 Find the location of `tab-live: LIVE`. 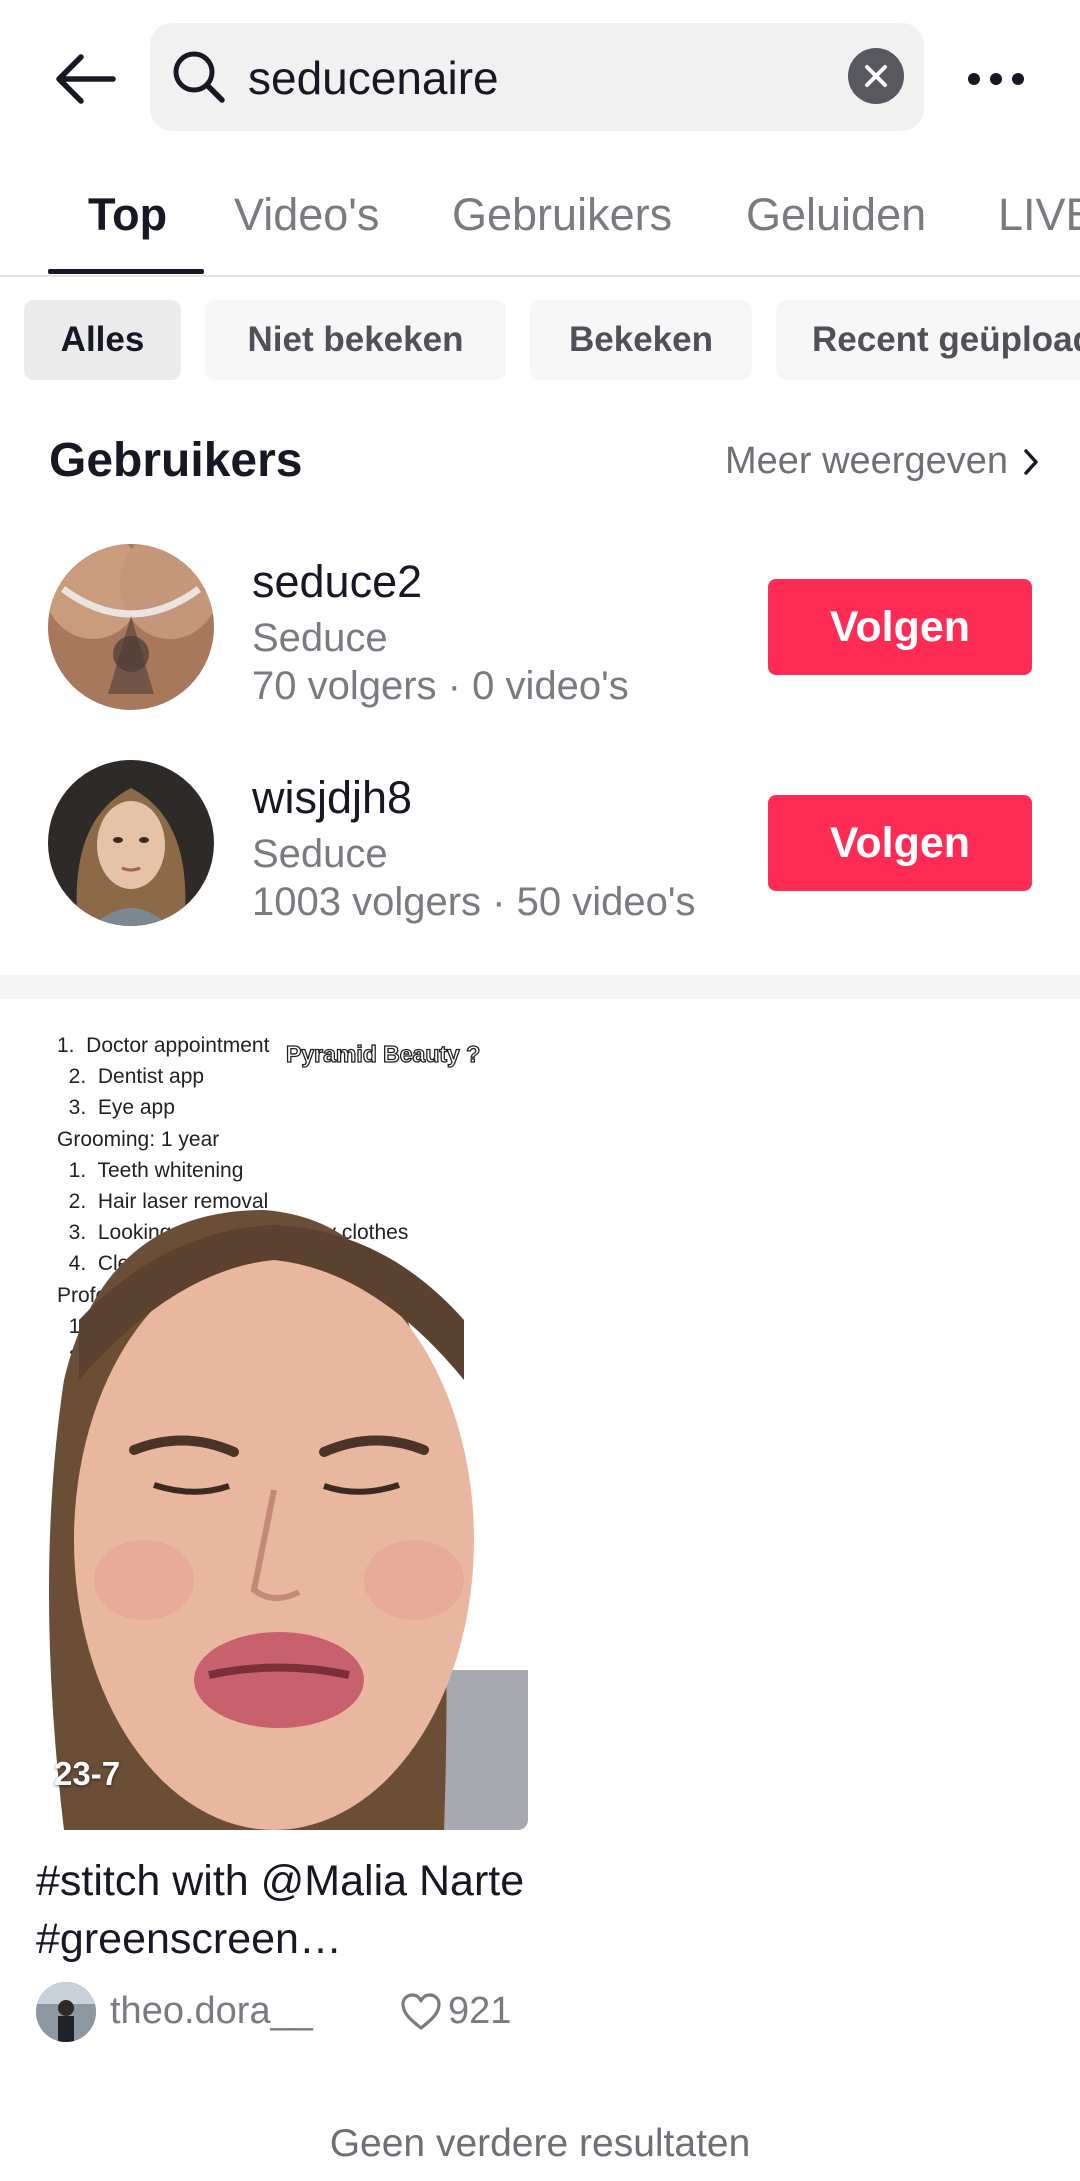

tab-live: LIVE is located at coordinates (1039, 215).